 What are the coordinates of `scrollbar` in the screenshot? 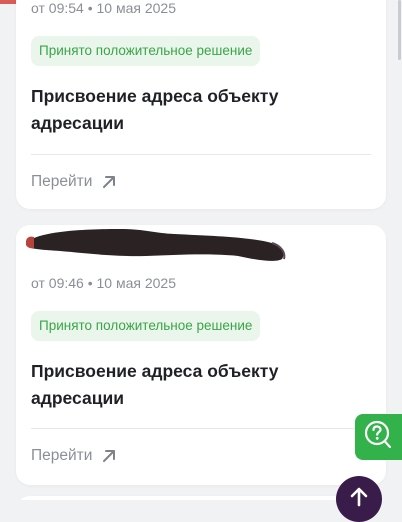 It's located at (399, 30).